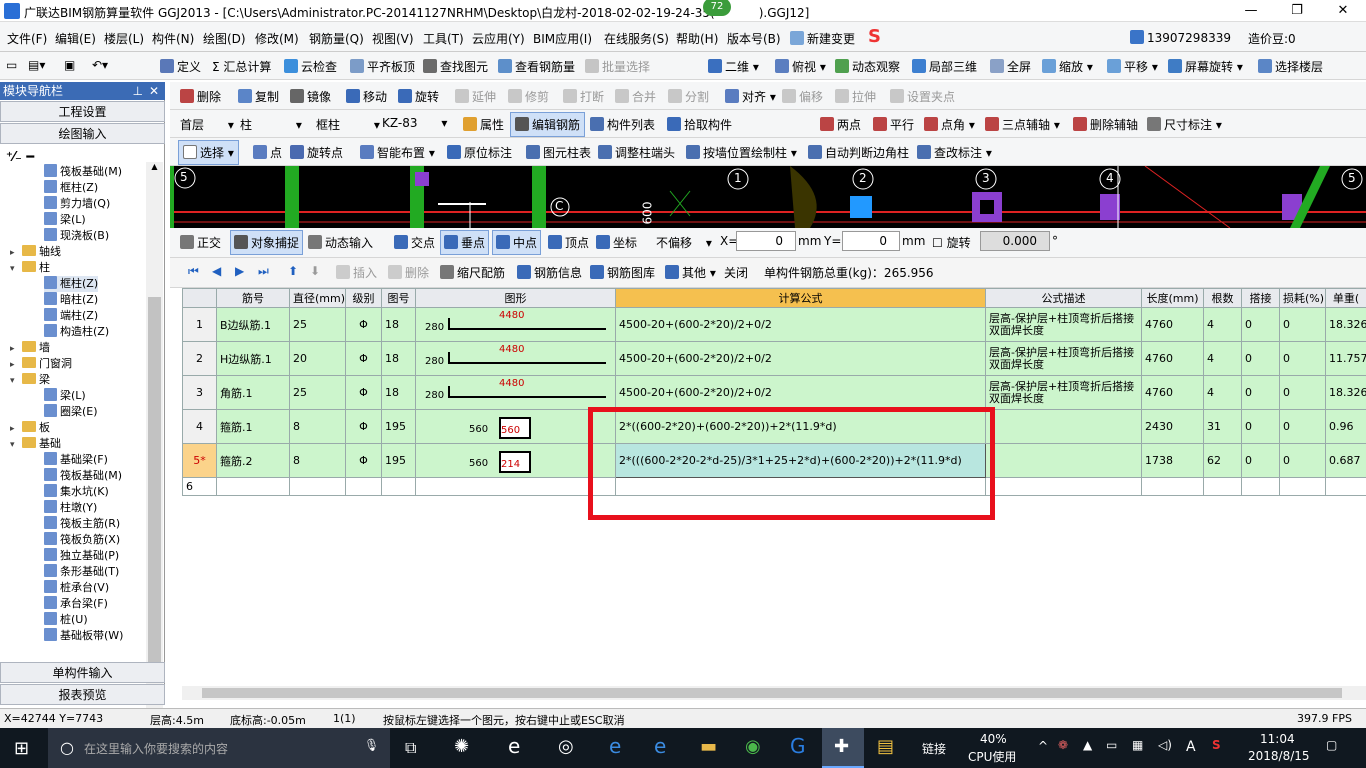  What do you see at coordinates (1111, 745) in the screenshot?
I see `battery-icon: ▭` at bounding box center [1111, 745].